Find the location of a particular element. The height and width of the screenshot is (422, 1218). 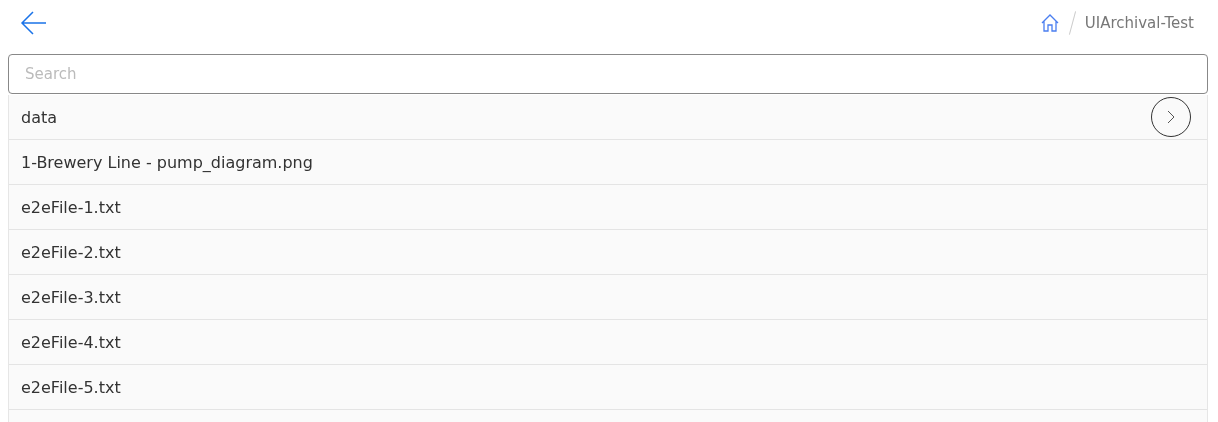

file-item: e2eFile-3.txt is located at coordinates (71, 297).